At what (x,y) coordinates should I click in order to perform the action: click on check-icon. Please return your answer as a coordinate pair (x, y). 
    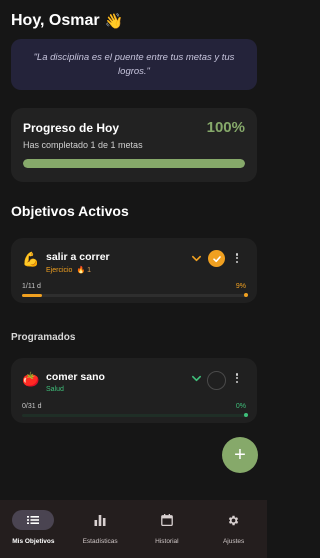
    Looking at the image, I should click on (216, 258).